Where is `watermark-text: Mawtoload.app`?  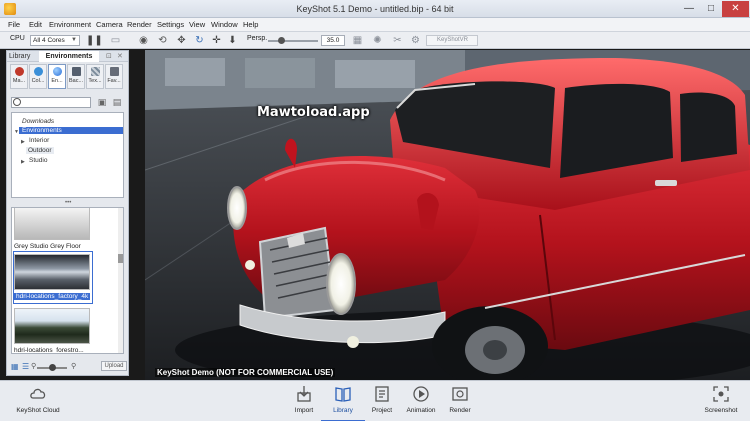
watermark-text: Mawtoload.app is located at coordinates (313, 112).